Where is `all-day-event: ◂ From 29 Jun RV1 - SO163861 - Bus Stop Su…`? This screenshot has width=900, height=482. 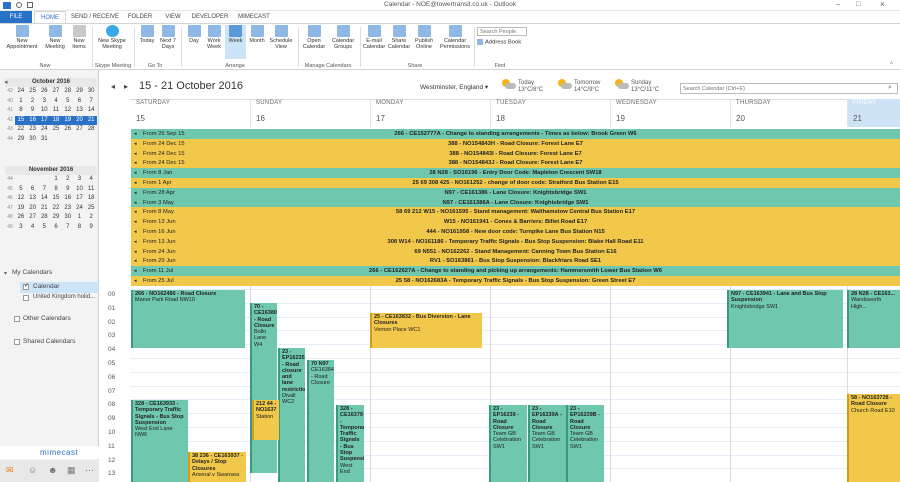
all-day-event: ◂ From 29 Jun RV1 - SO163861 - Bus Stop Su… is located at coordinates (515, 261).